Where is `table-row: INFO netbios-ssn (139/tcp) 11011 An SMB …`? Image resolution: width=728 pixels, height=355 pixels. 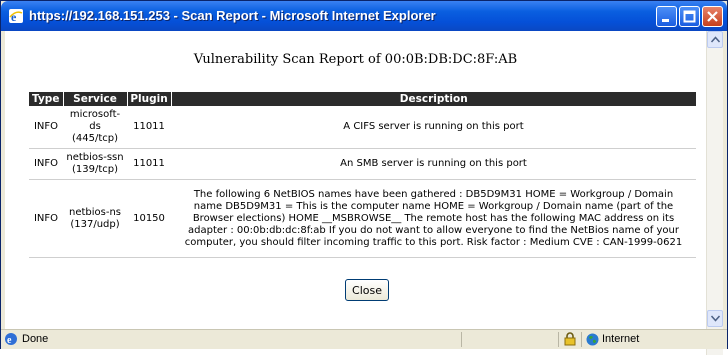
table-row: INFO netbios-ssn (139/tcp) 11011 An SMB … is located at coordinates (362, 164).